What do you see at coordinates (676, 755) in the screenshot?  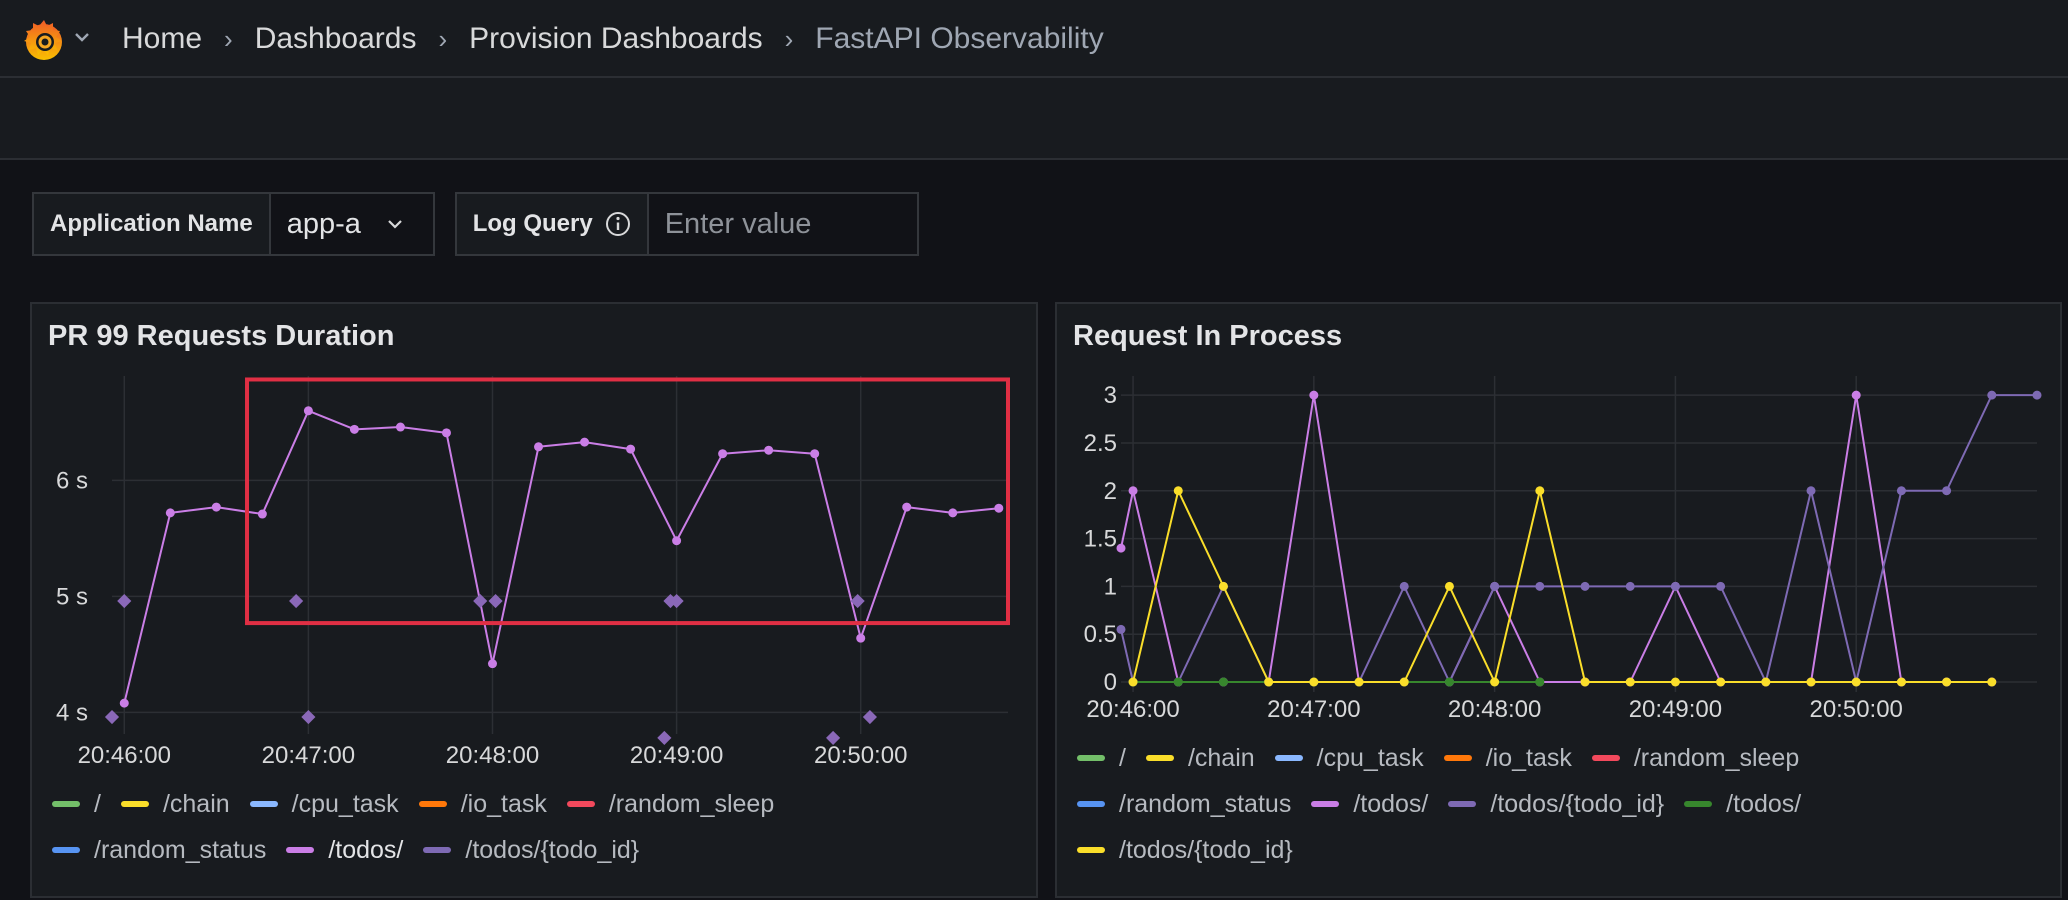 I see `x-tick-label: 20:49:00` at bounding box center [676, 755].